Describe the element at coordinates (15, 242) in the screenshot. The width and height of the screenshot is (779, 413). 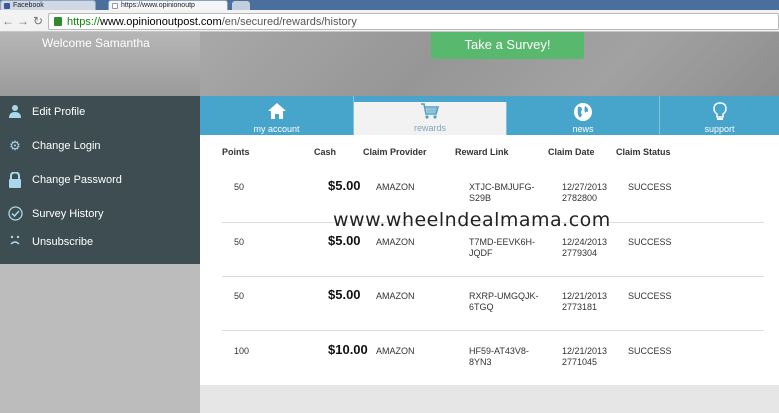
I see `sad-face-icon` at that location.